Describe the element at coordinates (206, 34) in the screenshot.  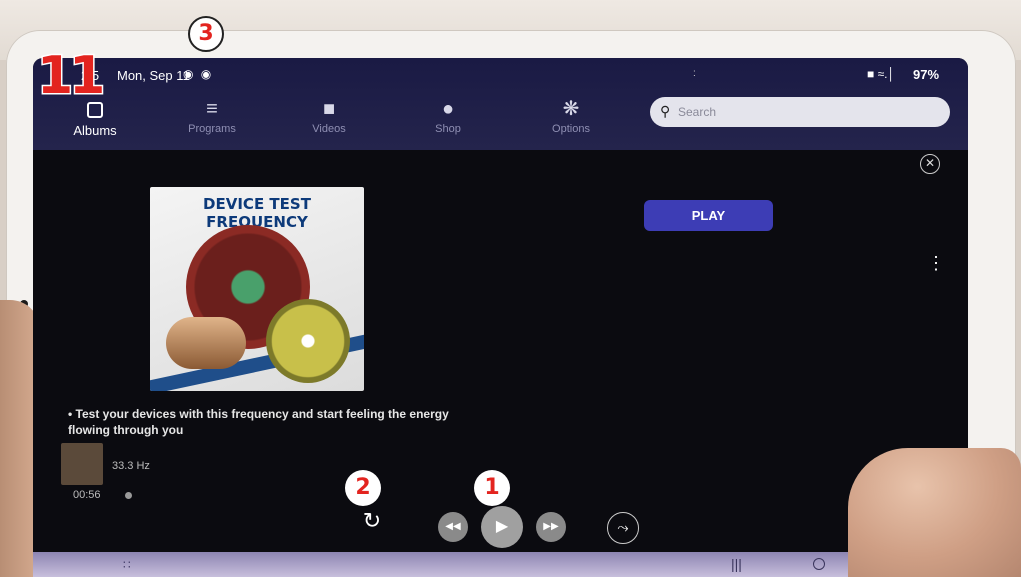
I see `callout-badge-3: 3` at that location.